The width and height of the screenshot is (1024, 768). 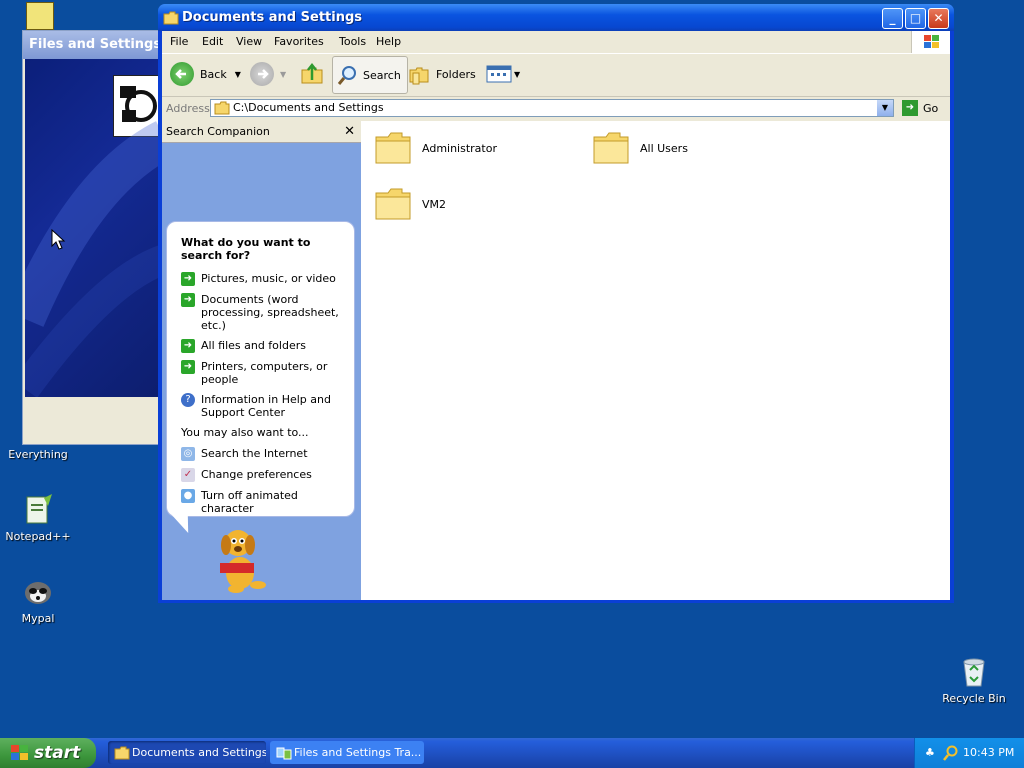 I want to click on system-tray: ♣ 10:43 PM, so click(x=969, y=753).